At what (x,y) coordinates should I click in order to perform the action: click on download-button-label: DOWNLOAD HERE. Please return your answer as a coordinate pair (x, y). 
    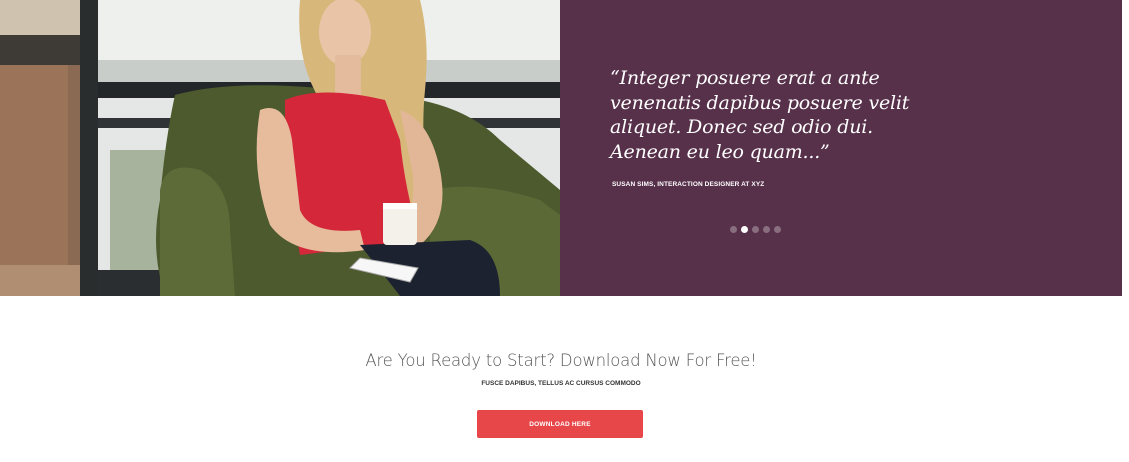
    Looking at the image, I should click on (560, 424).